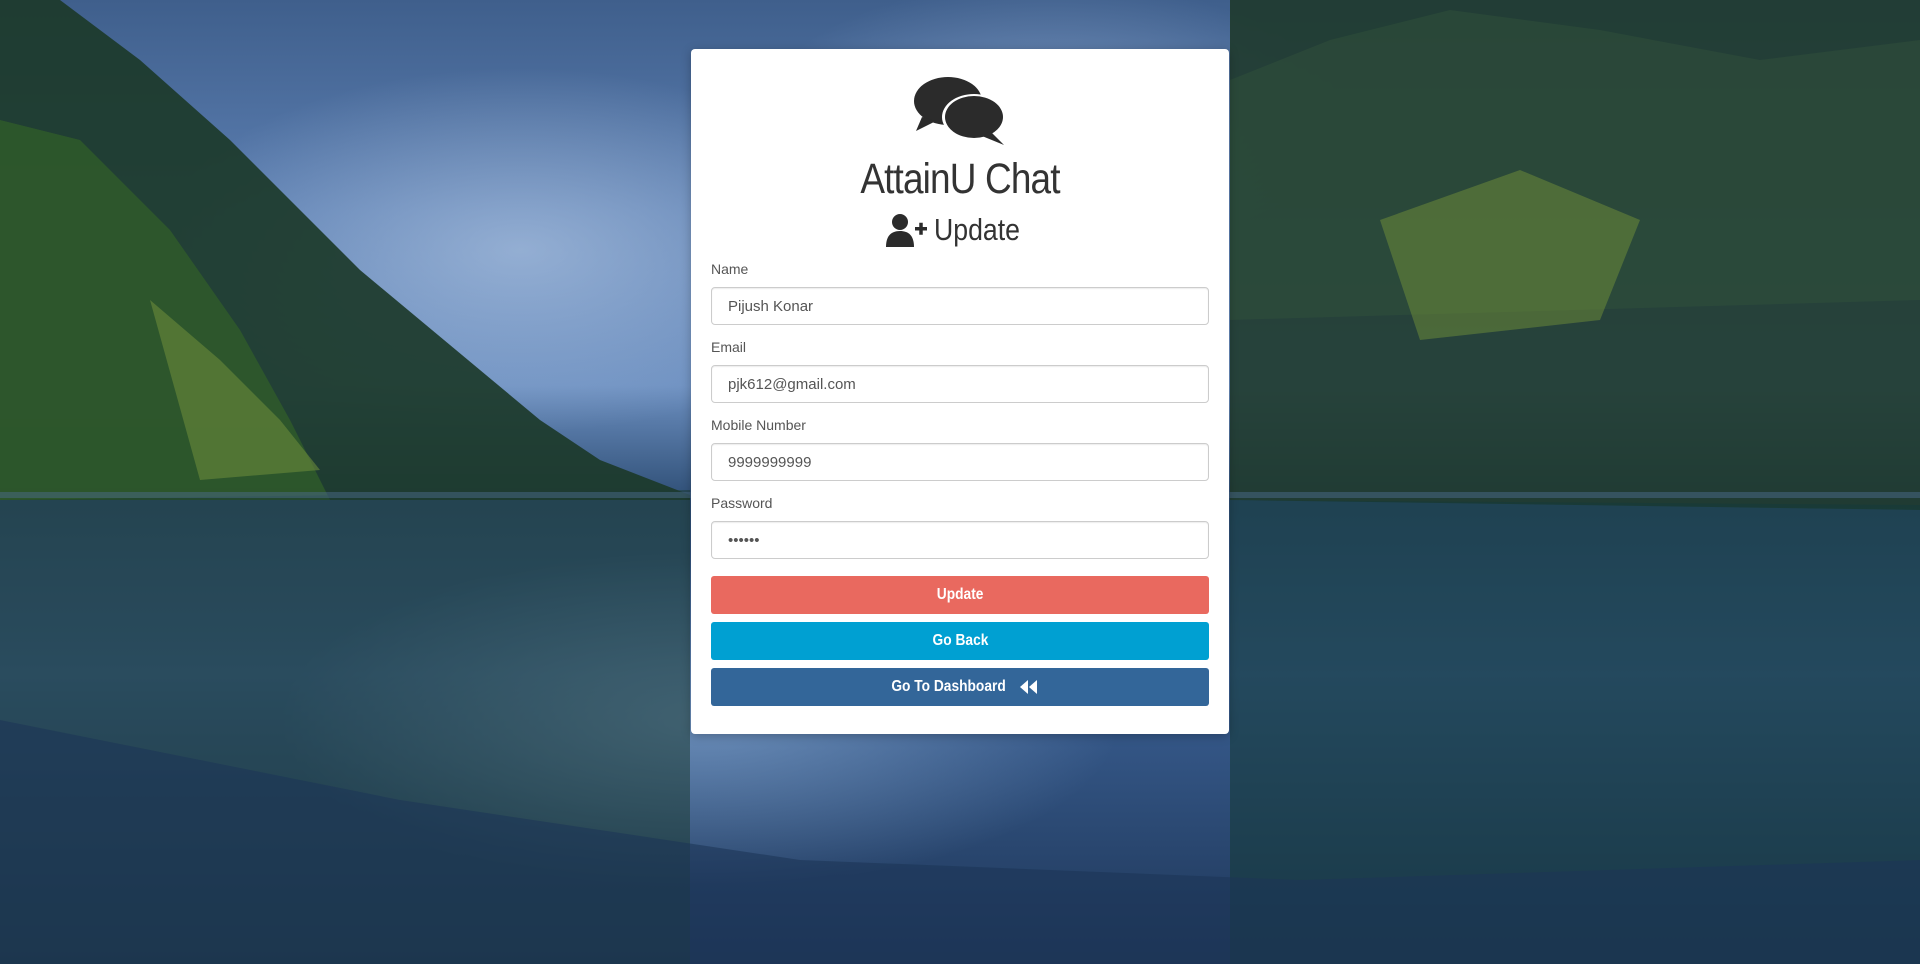 The width and height of the screenshot is (1920, 964). Describe the element at coordinates (948, 686) in the screenshot. I see `dashboard-button-label: Go To Dashboard` at that location.